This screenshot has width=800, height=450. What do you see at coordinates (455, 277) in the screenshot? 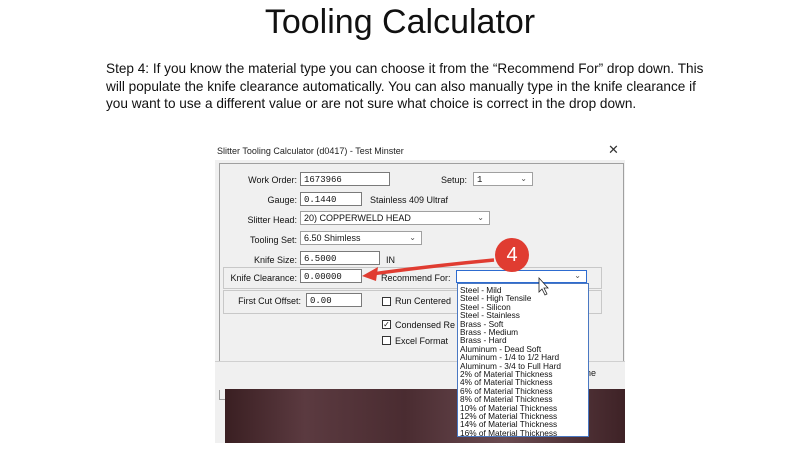
I see `annotation-overlay` at bounding box center [455, 277].